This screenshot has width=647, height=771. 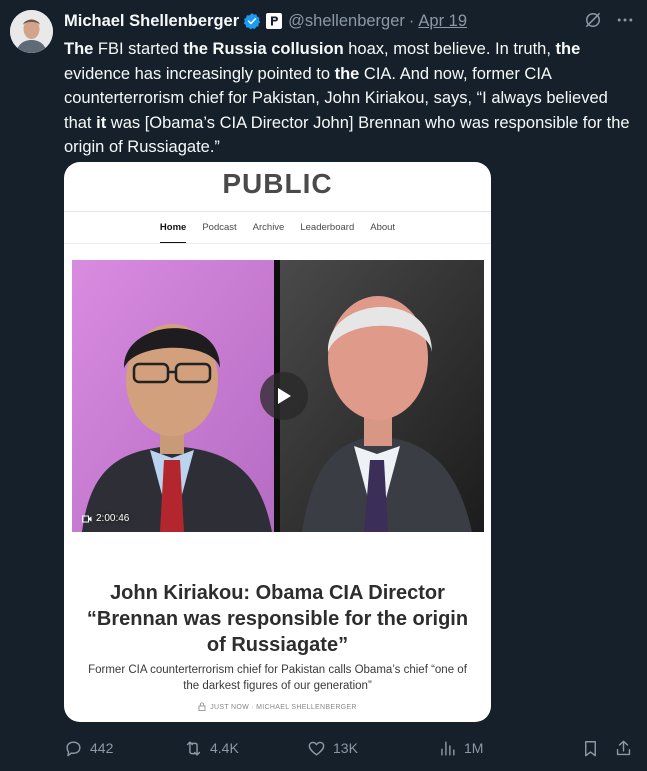 I want to click on repost-button: 4.4K, so click(x=245, y=748).